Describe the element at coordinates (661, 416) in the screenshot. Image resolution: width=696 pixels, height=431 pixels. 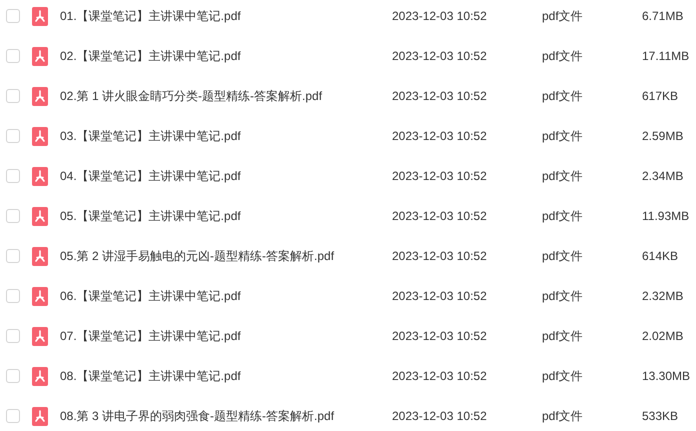
I see `file-size: 533KB` at that location.